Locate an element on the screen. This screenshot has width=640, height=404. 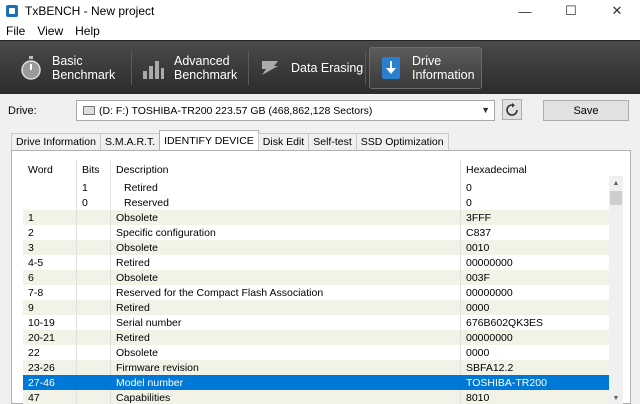
table-row: 27-46 Model number TOSHIBA-TR200 is located at coordinates (316, 382).